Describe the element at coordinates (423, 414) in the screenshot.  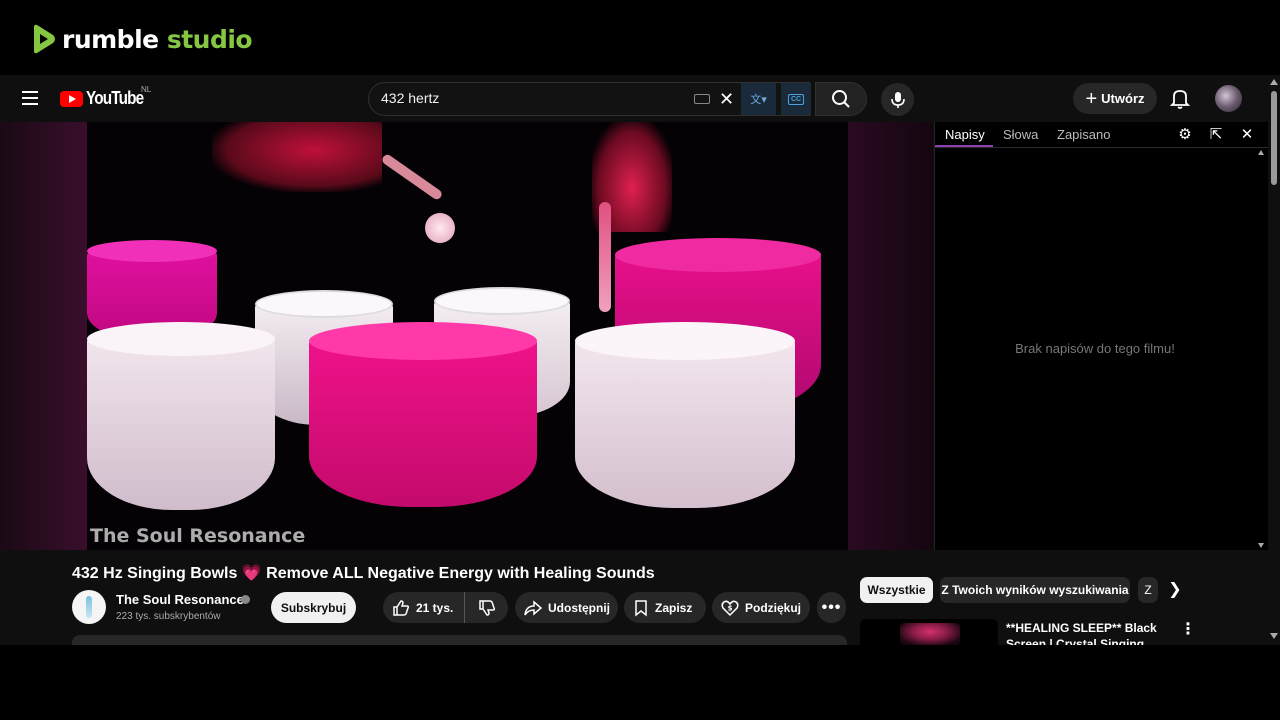
I see `bowl-front-center` at that location.